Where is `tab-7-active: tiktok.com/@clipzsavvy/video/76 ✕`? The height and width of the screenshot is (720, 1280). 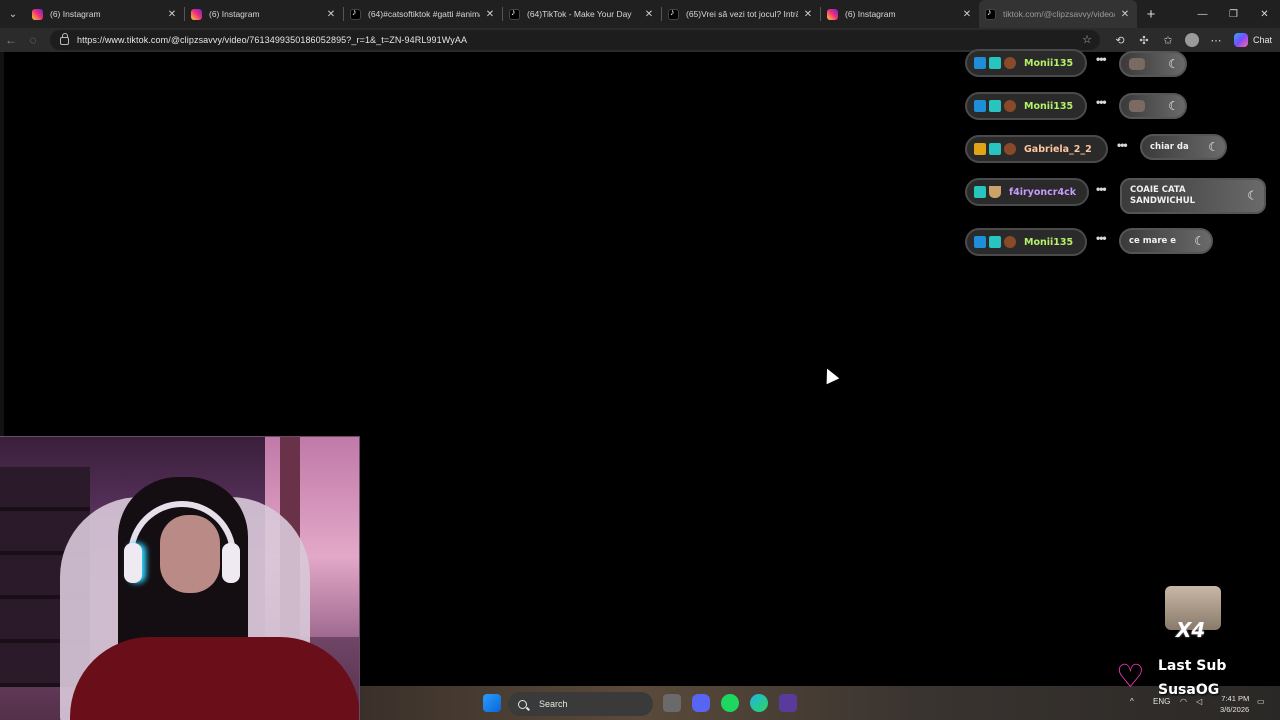
tab-7-active: tiktok.com/@clipzsavvy/video/76 ✕ is located at coordinates (1058, 14).